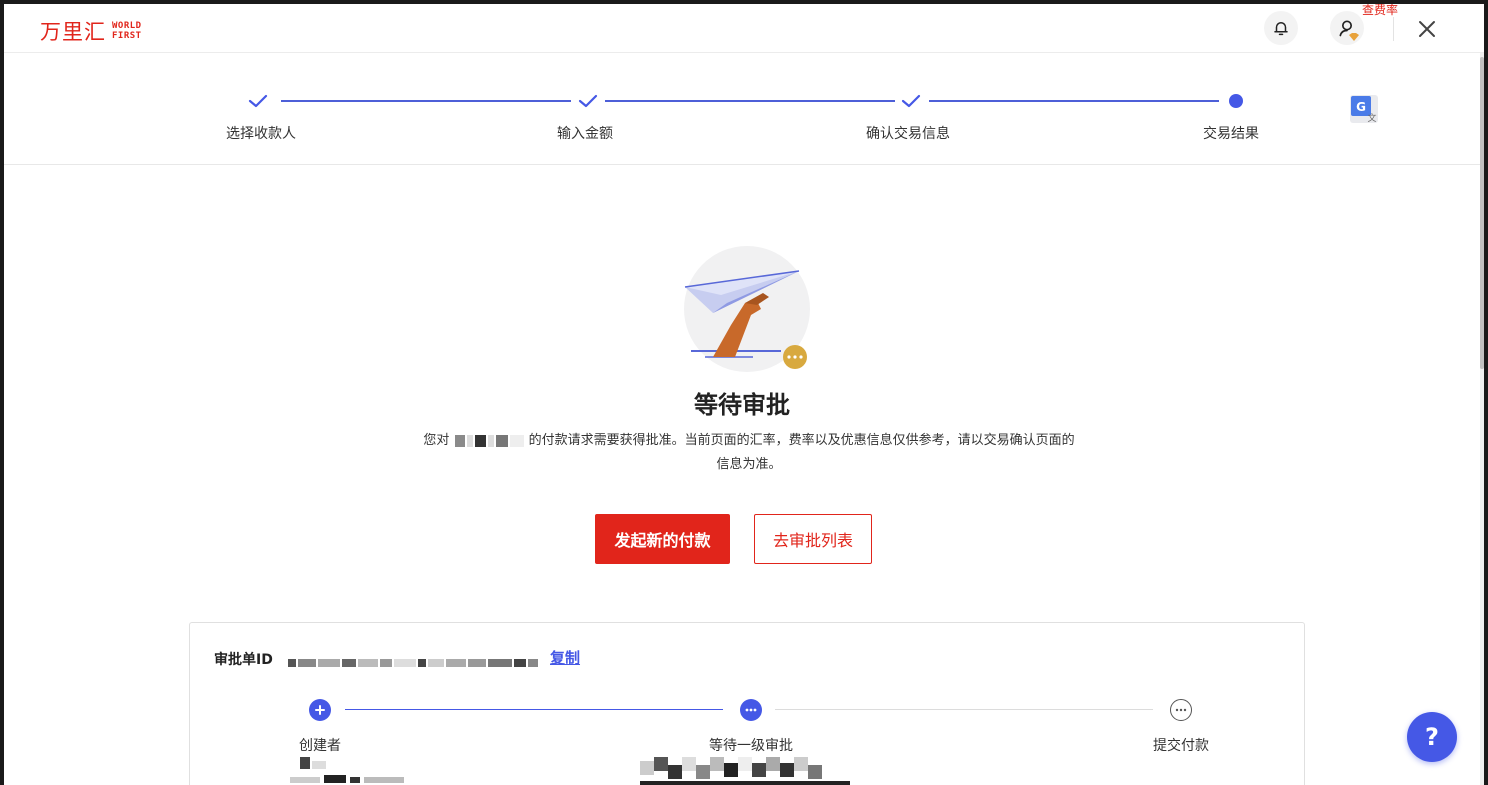 The image size is (1488, 785). I want to click on close-button, so click(1427, 29).